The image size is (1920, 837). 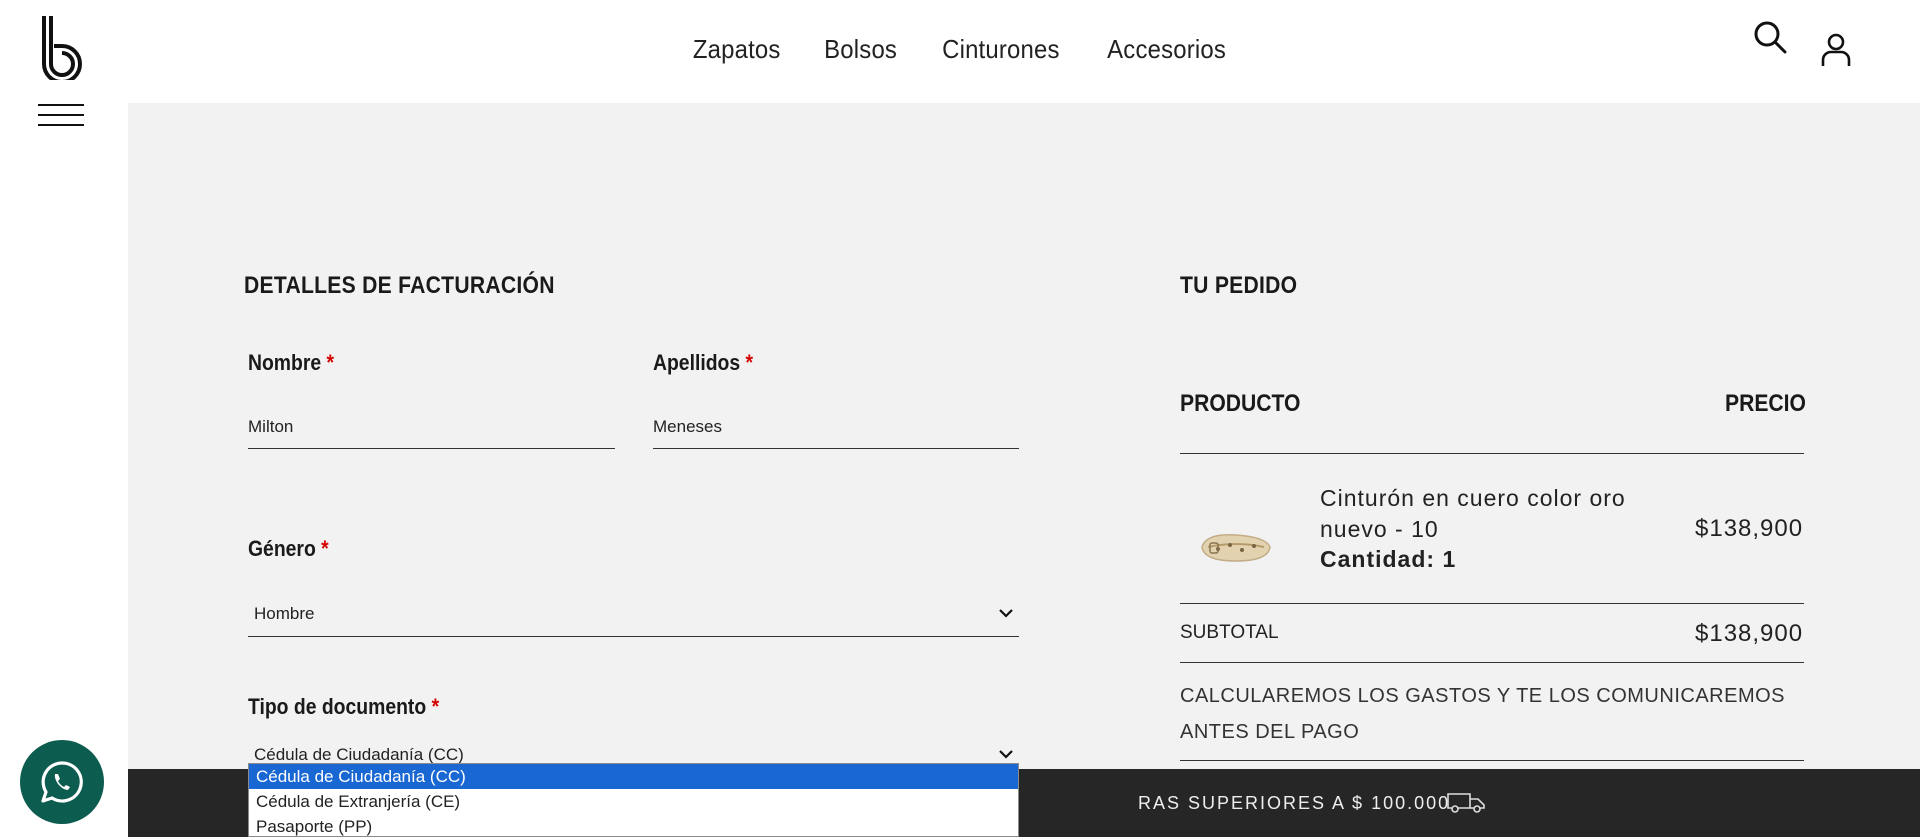 What do you see at coordinates (431, 427) in the screenshot?
I see `nombre-input` at bounding box center [431, 427].